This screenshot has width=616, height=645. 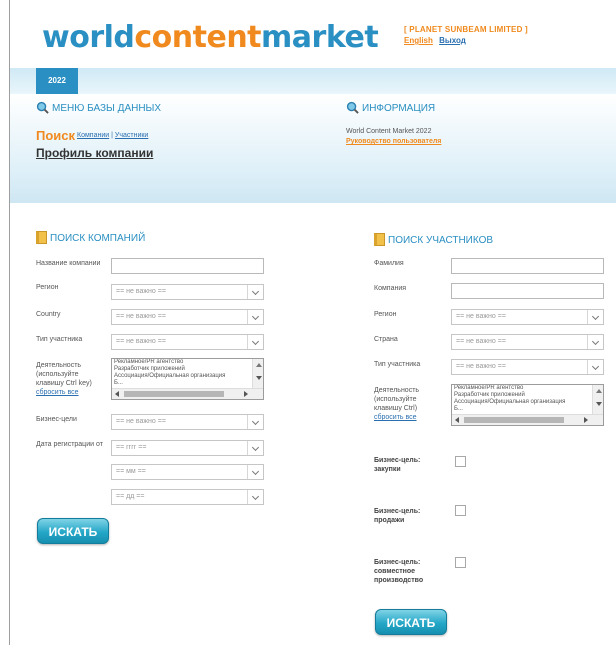 What do you see at coordinates (390, 107) in the screenshot?
I see `info-title: ИНФОРМАЦИЯ` at bounding box center [390, 107].